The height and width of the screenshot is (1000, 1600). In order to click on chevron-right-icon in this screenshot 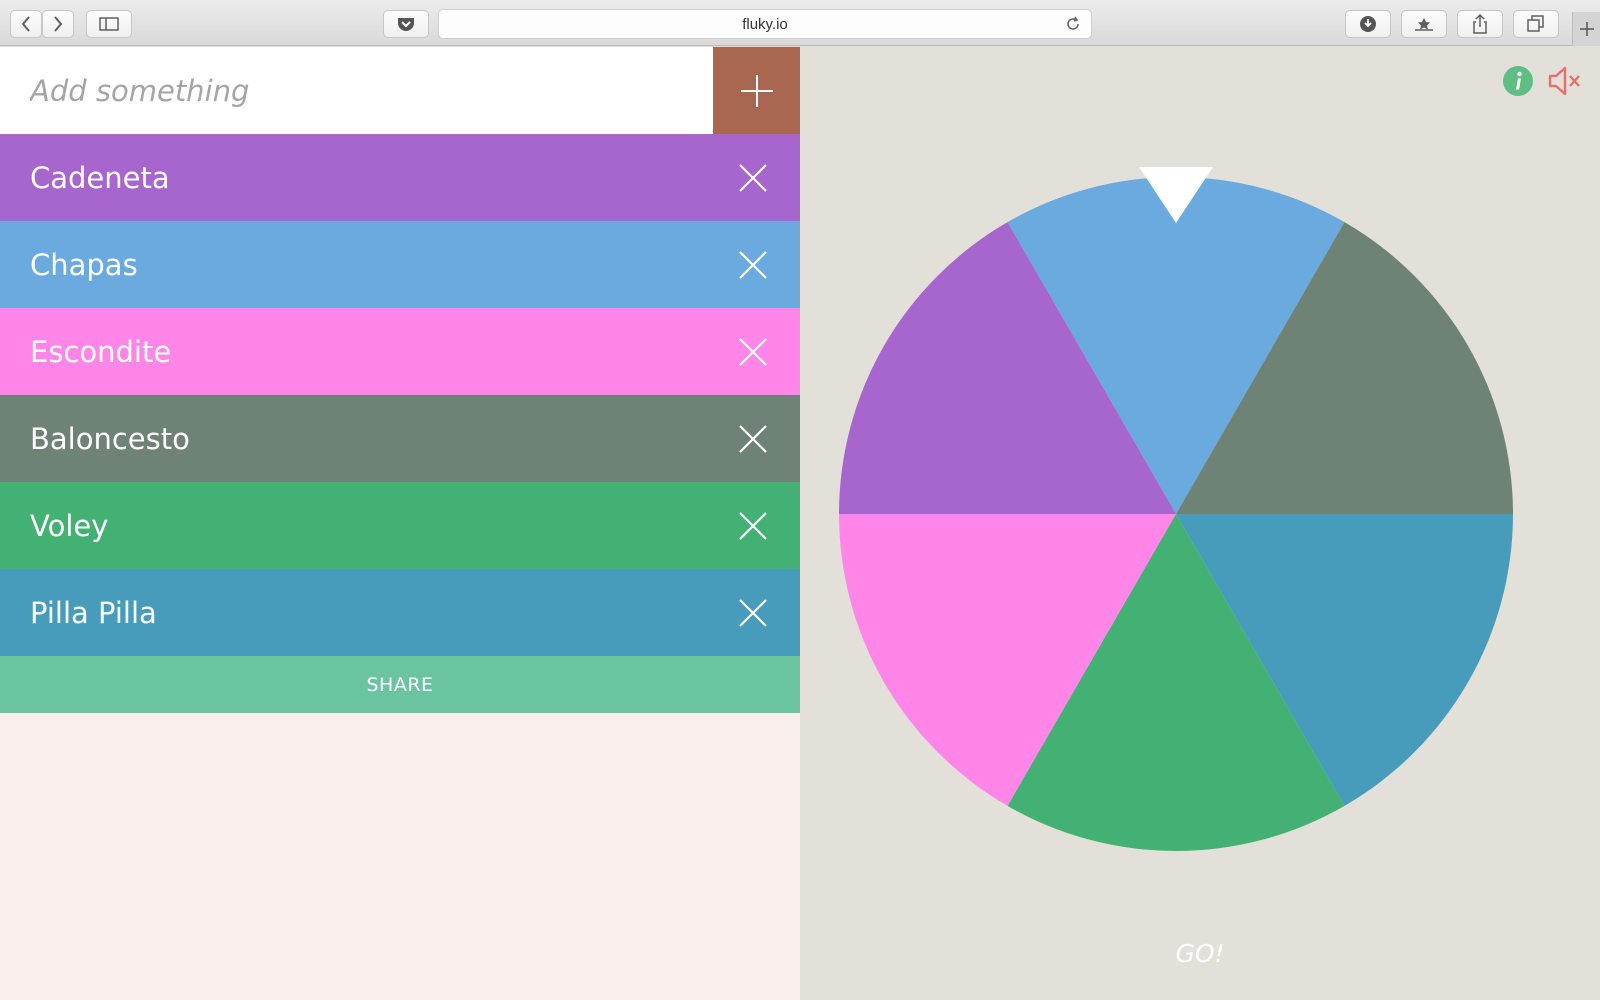, I will do `click(58, 24)`.